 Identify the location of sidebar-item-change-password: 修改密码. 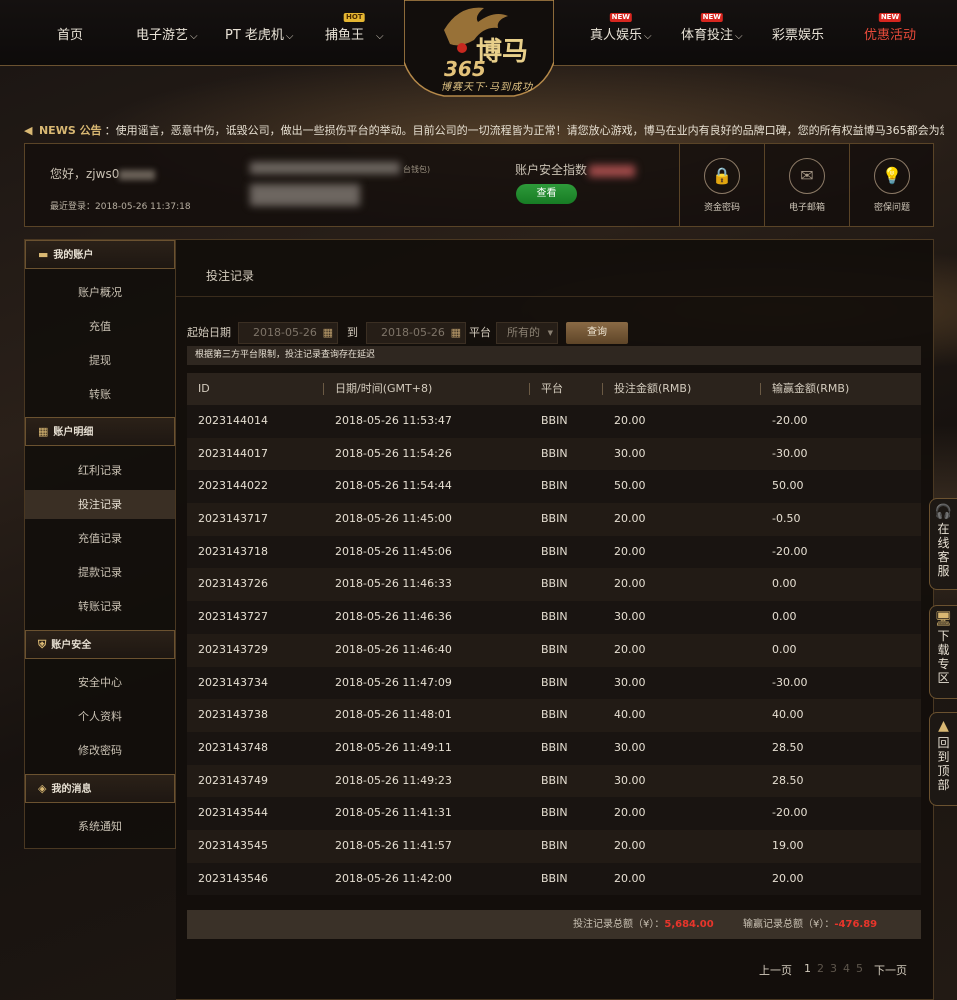
(100, 750).